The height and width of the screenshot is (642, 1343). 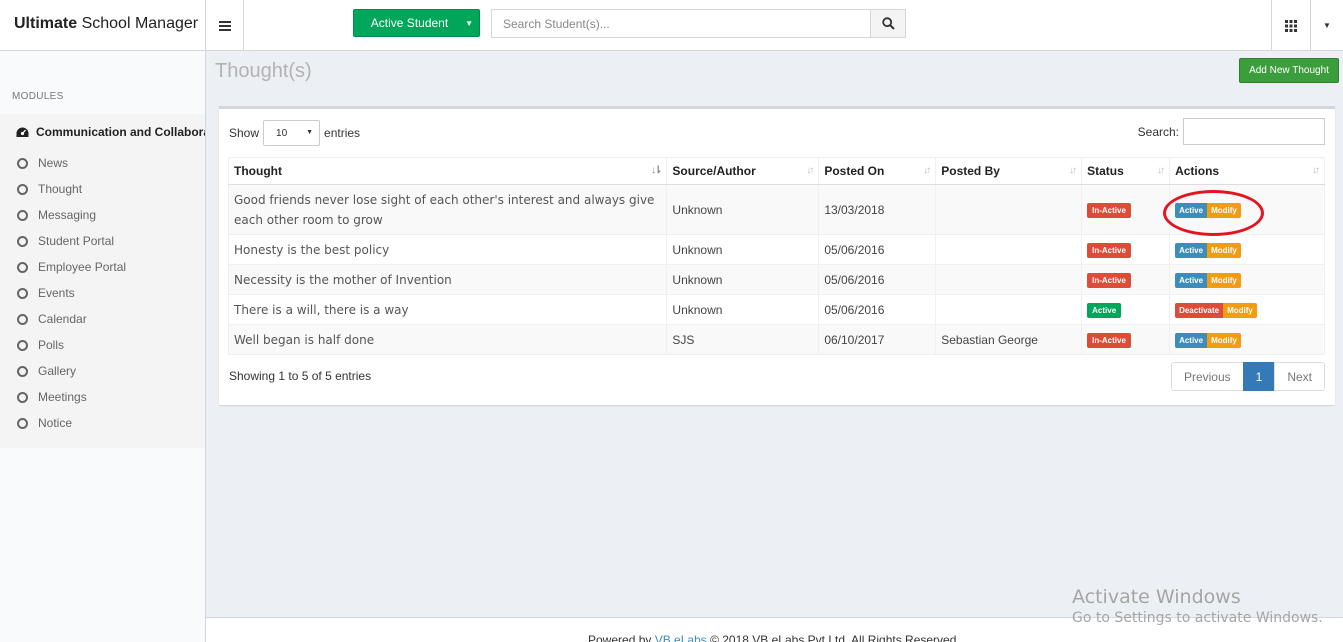 I want to click on brand-link: VB eLabs, so click(x=681, y=637).